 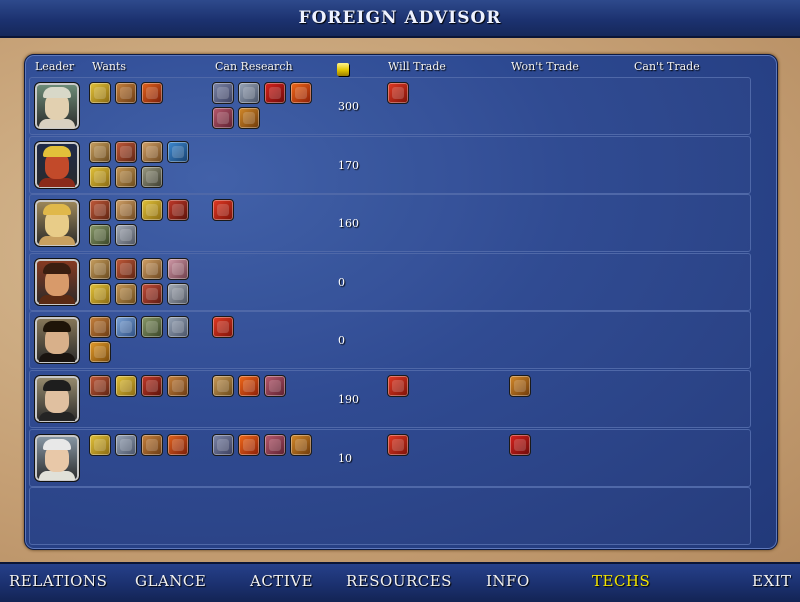 What do you see at coordinates (390, 340) in the screenshot?
I see `civ-row: 0` at bounding box center [390, 340].